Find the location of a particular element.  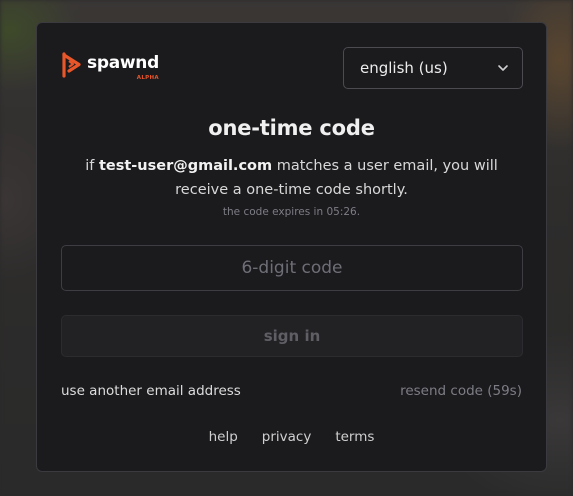

brand-name: spawnd ALPHA is located at coordinates (123, 67).